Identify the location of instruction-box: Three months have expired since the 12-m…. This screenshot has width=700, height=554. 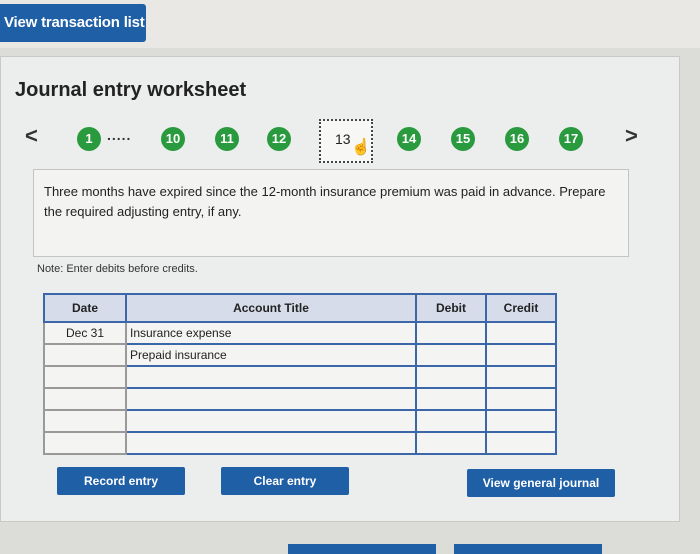
(331, 213).